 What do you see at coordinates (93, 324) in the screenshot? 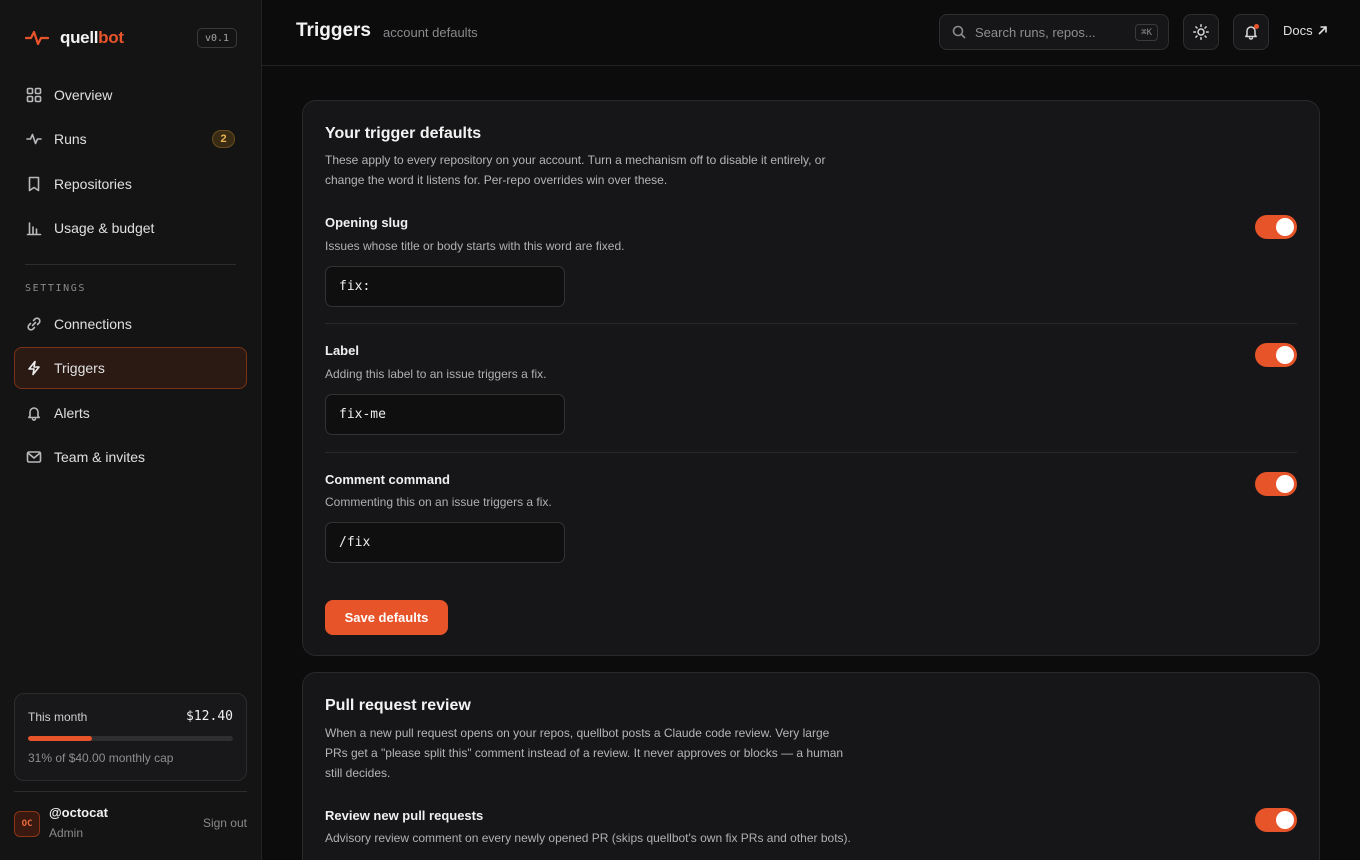
I see `sidebar-item-label: Connections` at bounding box center [93, 324].